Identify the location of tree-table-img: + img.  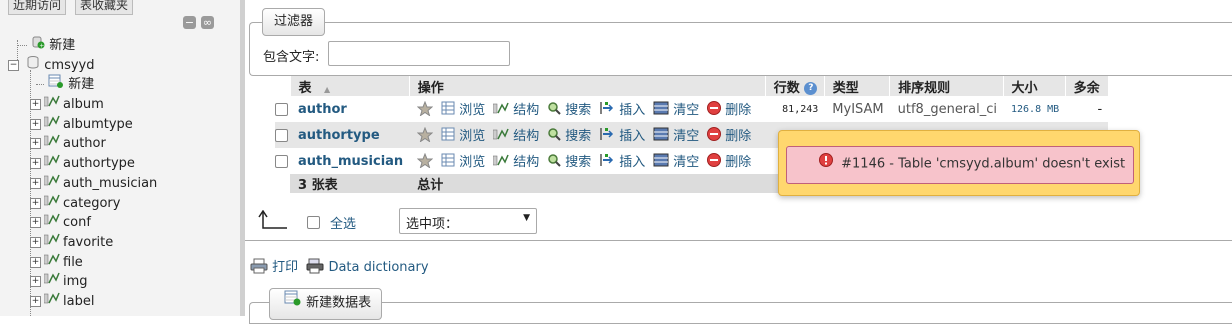
(59, 281).